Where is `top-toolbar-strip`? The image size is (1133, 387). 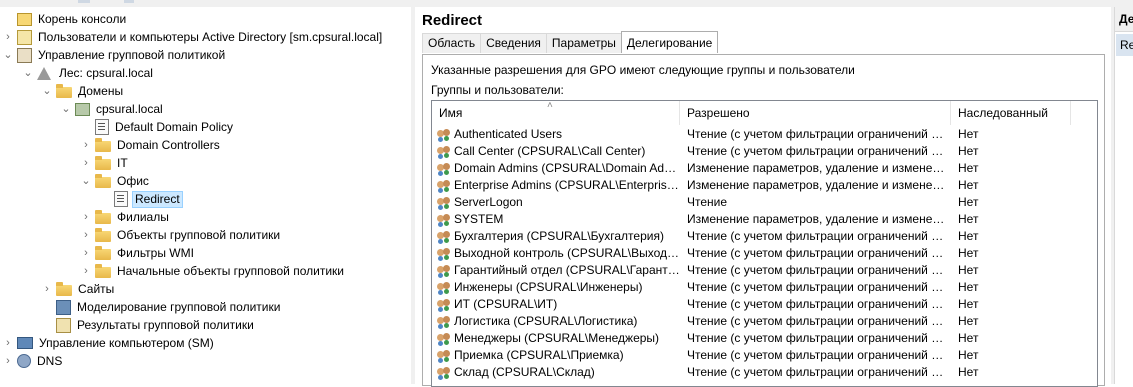
top-toolbar-strip is located at coordinates (566, 3).